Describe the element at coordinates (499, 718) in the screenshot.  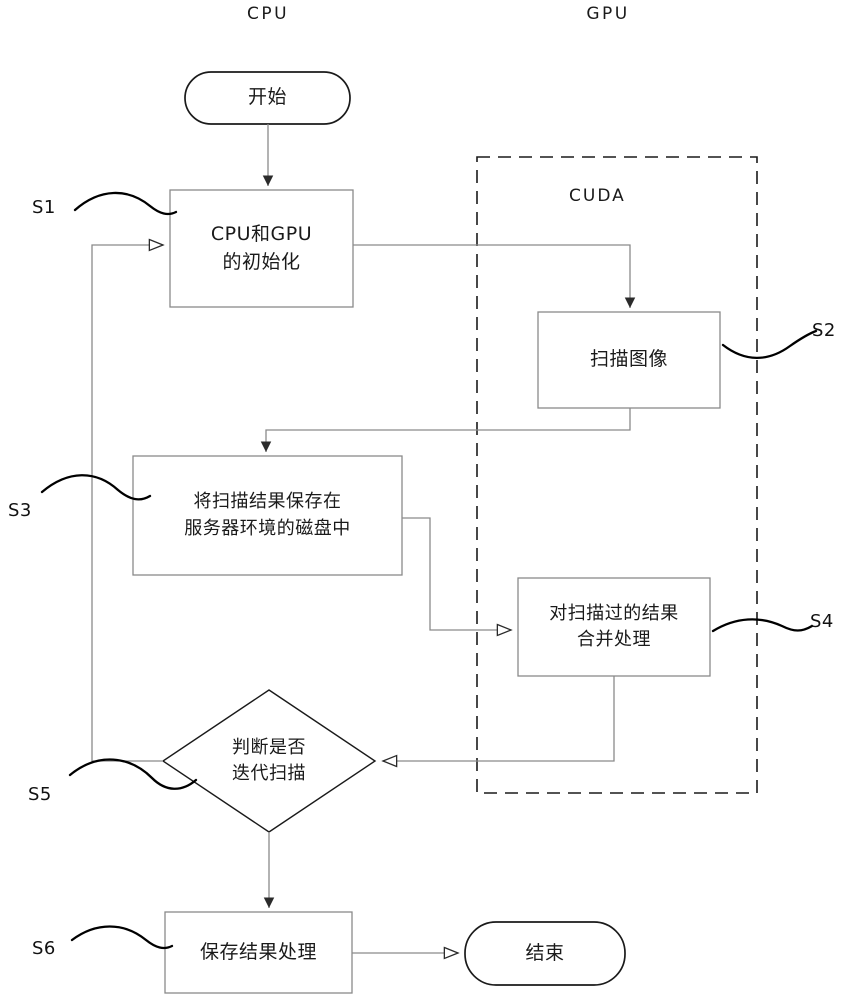
I see `edge-s4-to-s5` at that location.